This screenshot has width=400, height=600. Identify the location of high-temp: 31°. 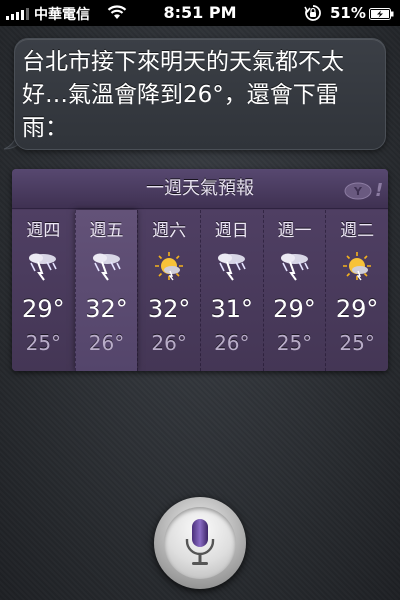
(232, 309).